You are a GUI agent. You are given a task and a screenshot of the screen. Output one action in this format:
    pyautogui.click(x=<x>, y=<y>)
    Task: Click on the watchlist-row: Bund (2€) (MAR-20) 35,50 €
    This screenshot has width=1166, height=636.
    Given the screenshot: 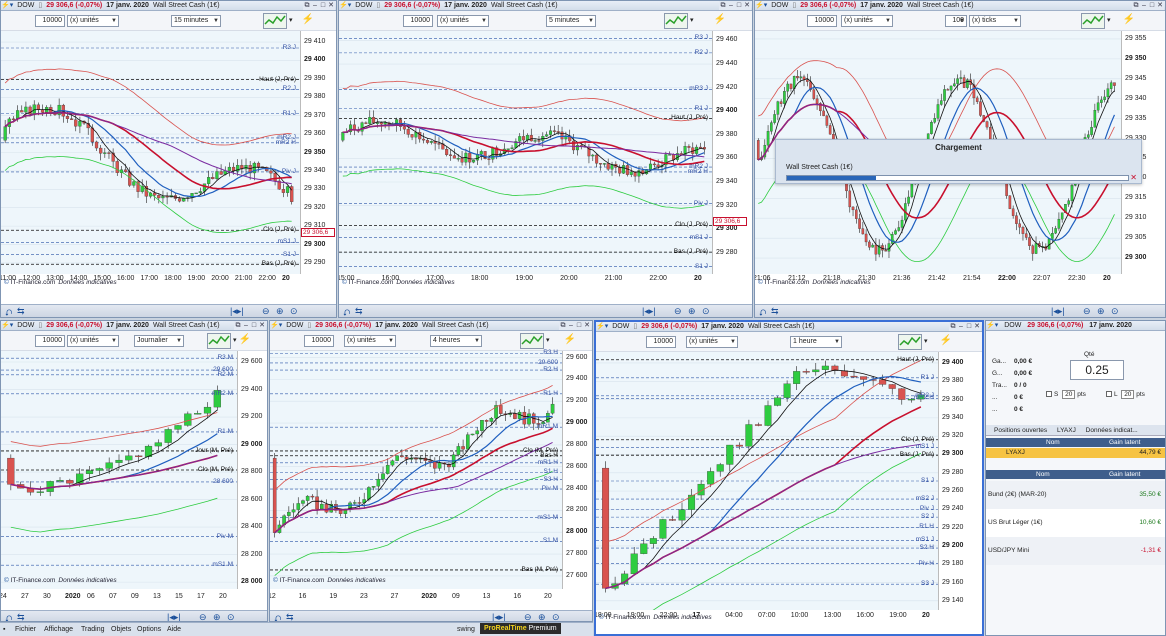 What is the action you would take?
    pyautogui.click(x=1075, y=495)
    